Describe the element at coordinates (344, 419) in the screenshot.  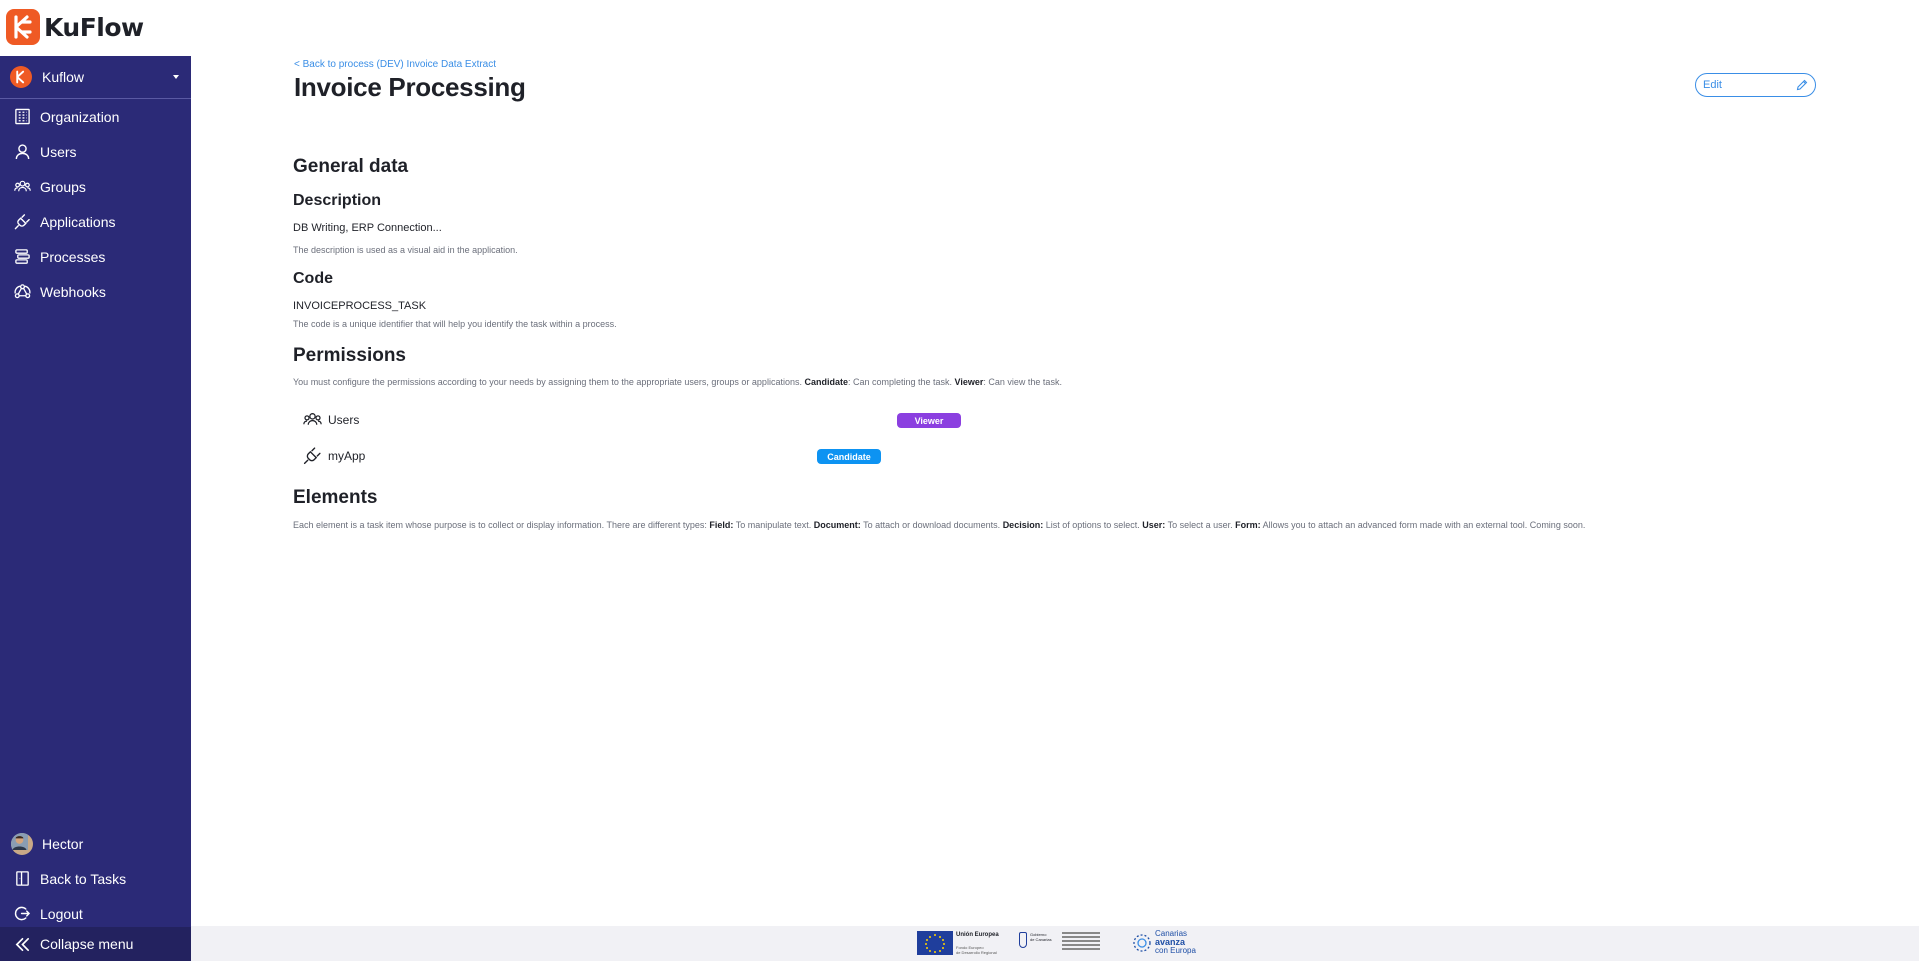
I see `permission-name: Users` at that location.